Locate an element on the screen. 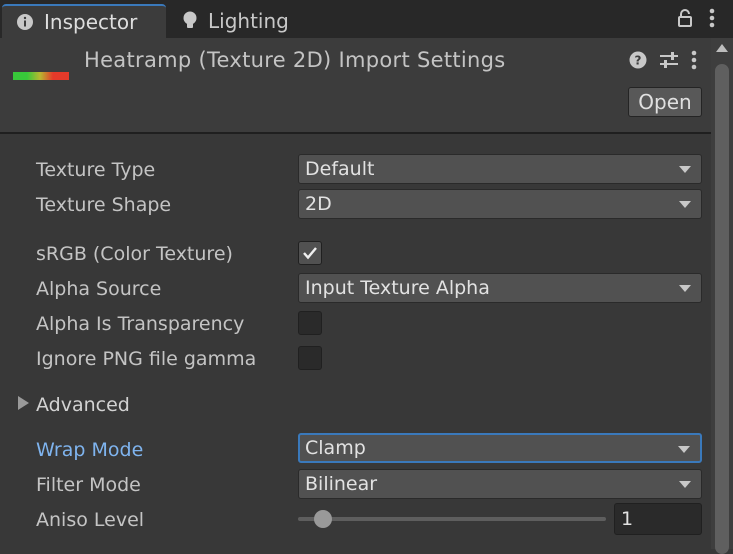 This screenshot has height=554, width=733. context-menu-icon is located at coordinates (694, 62).